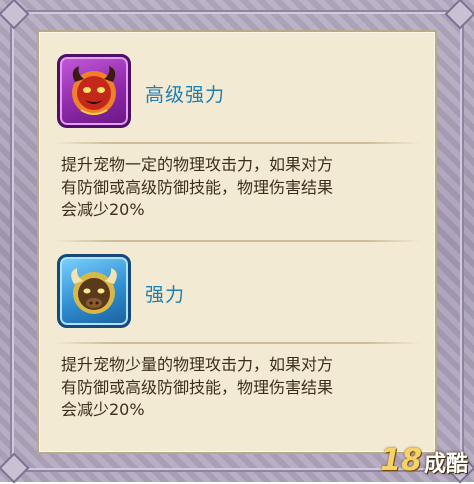  What do you see at coordinates (197, 364) in the screenshot?
I see `skill-description-line: 提升宠物少量的物理攻击力，如果对方` at bounding box center [197, 364].